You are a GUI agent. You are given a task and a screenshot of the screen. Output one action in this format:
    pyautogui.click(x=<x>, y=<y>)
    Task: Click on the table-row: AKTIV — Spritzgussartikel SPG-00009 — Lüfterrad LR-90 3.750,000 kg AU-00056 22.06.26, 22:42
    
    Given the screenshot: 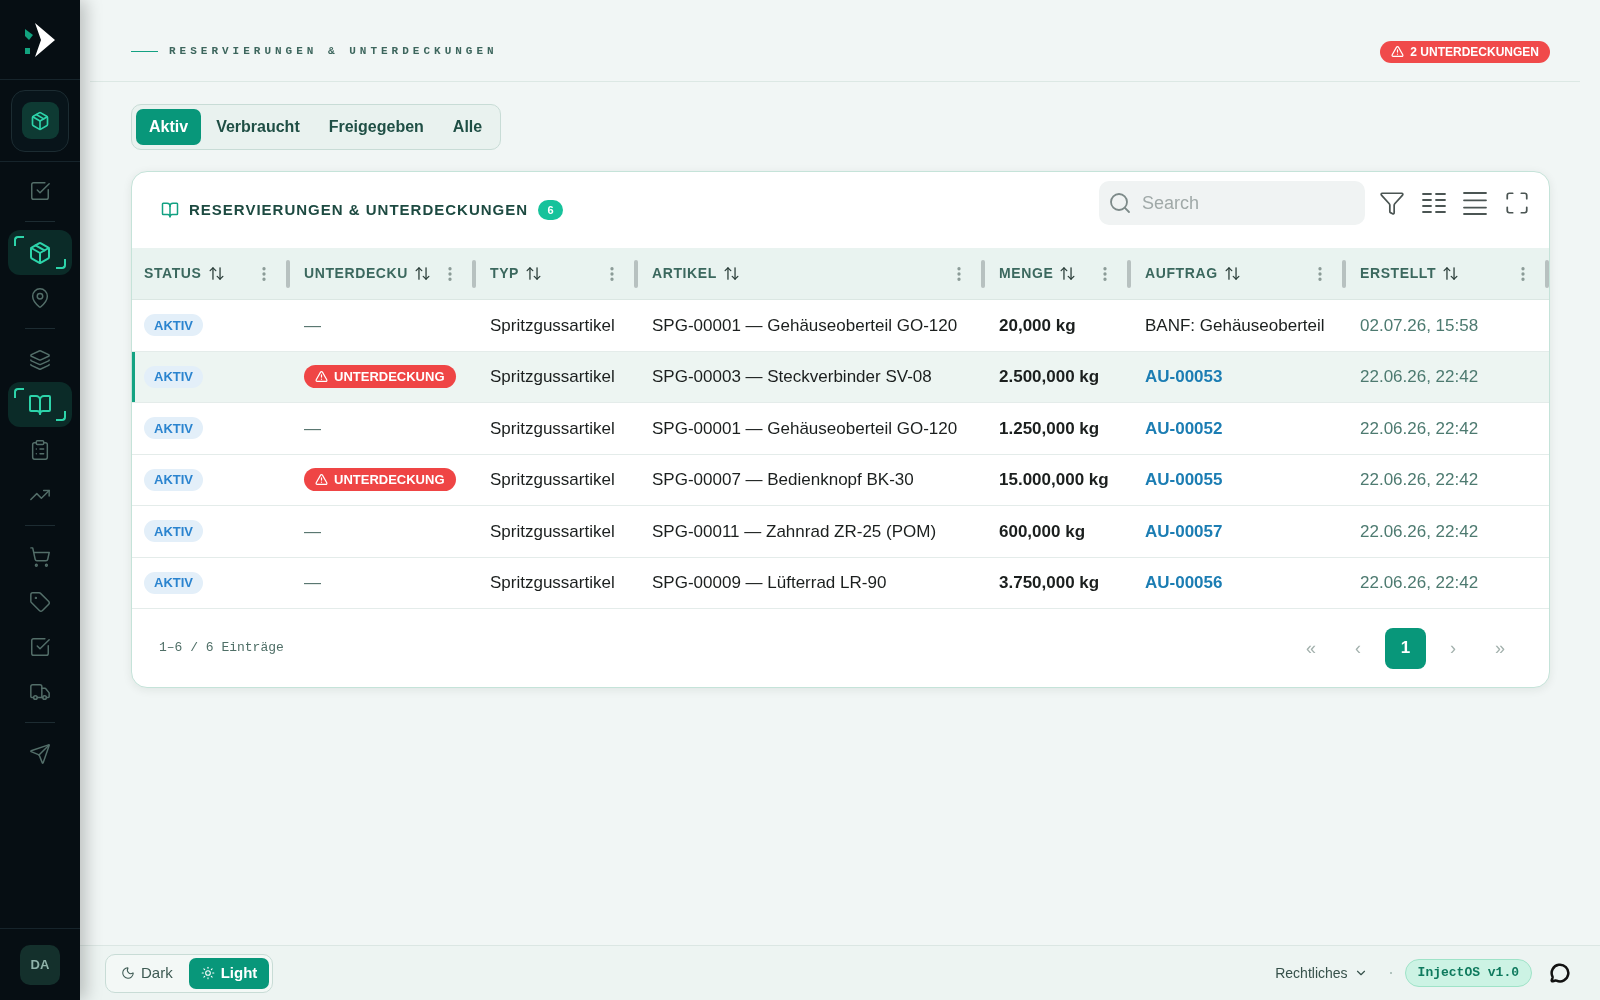 What is the action you would take?
    pyautogui.click(x=840, y=583)
    